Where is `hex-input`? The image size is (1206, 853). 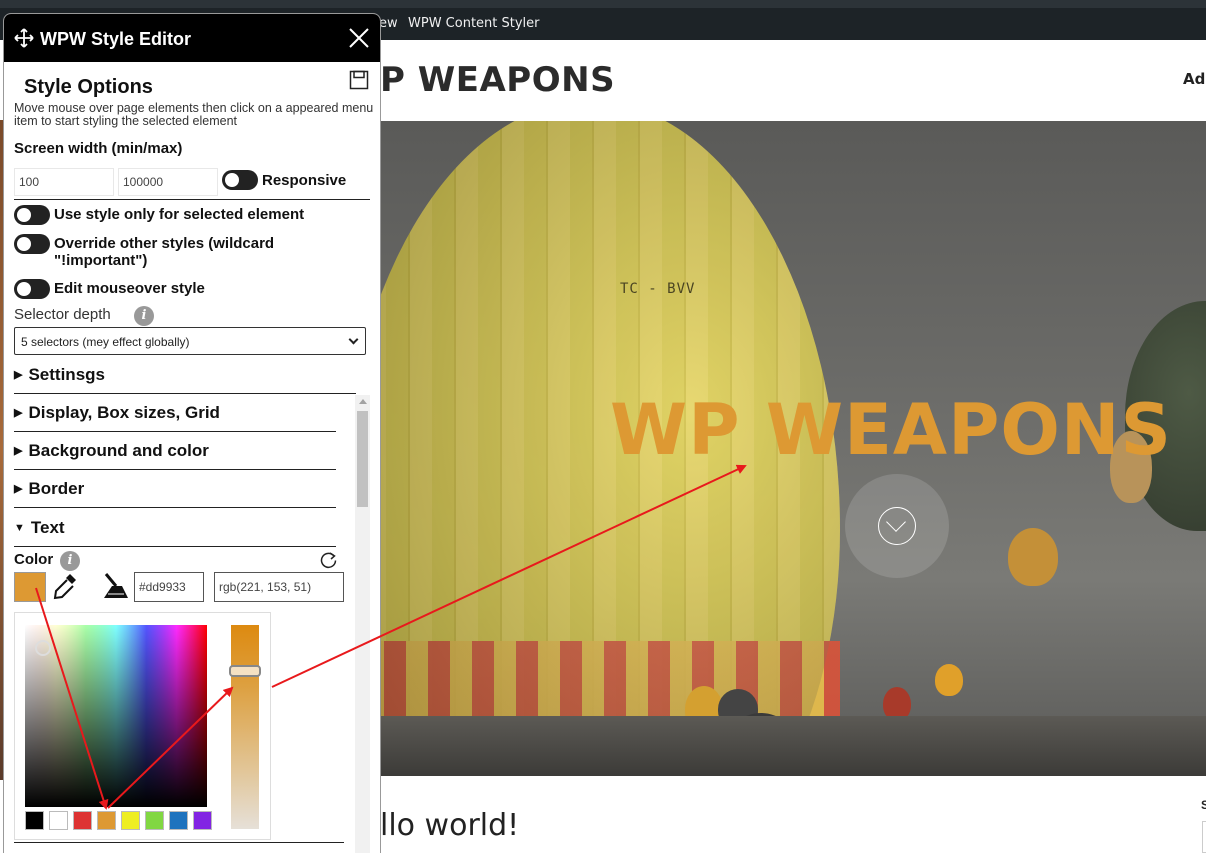 hex-input is located at coordinates (169, 587).